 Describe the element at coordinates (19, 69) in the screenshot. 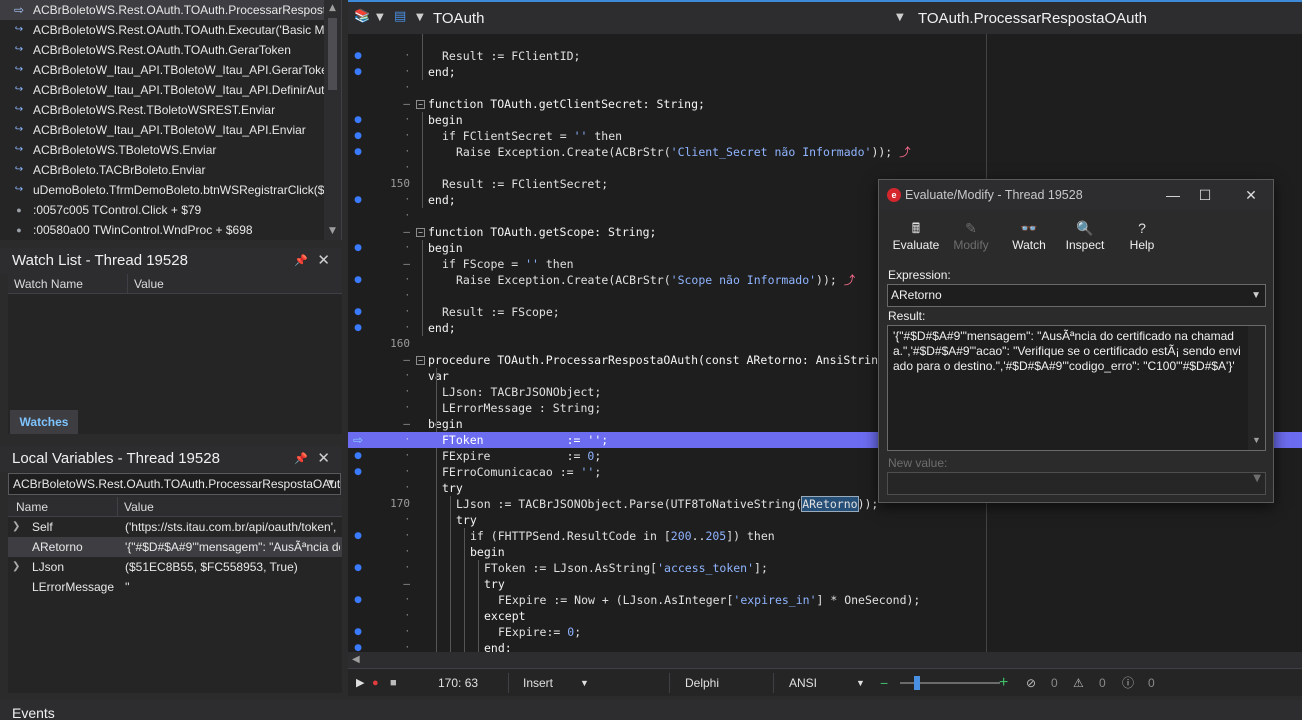

I see `frame-icon: ↪` at that location.